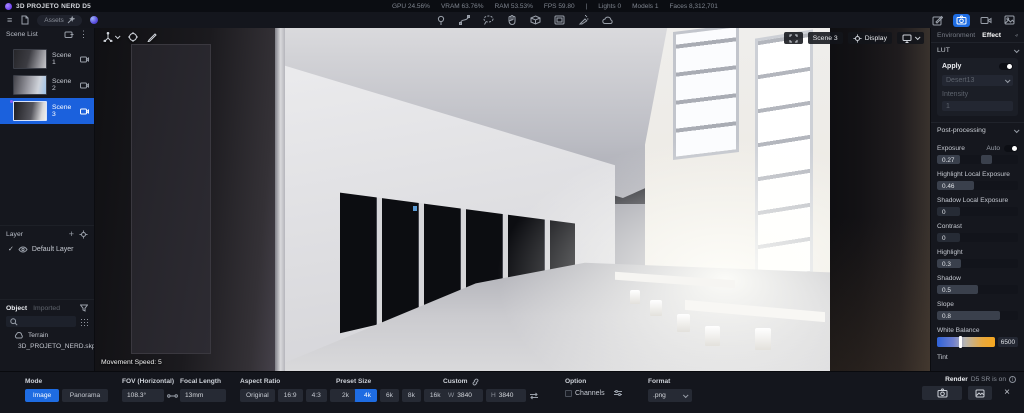 The height and width of the screenshot is (413, 1024). Describe the element at coordinates (977, 315) in the screenshot. I see `slope-slider: 0.8` at that location.